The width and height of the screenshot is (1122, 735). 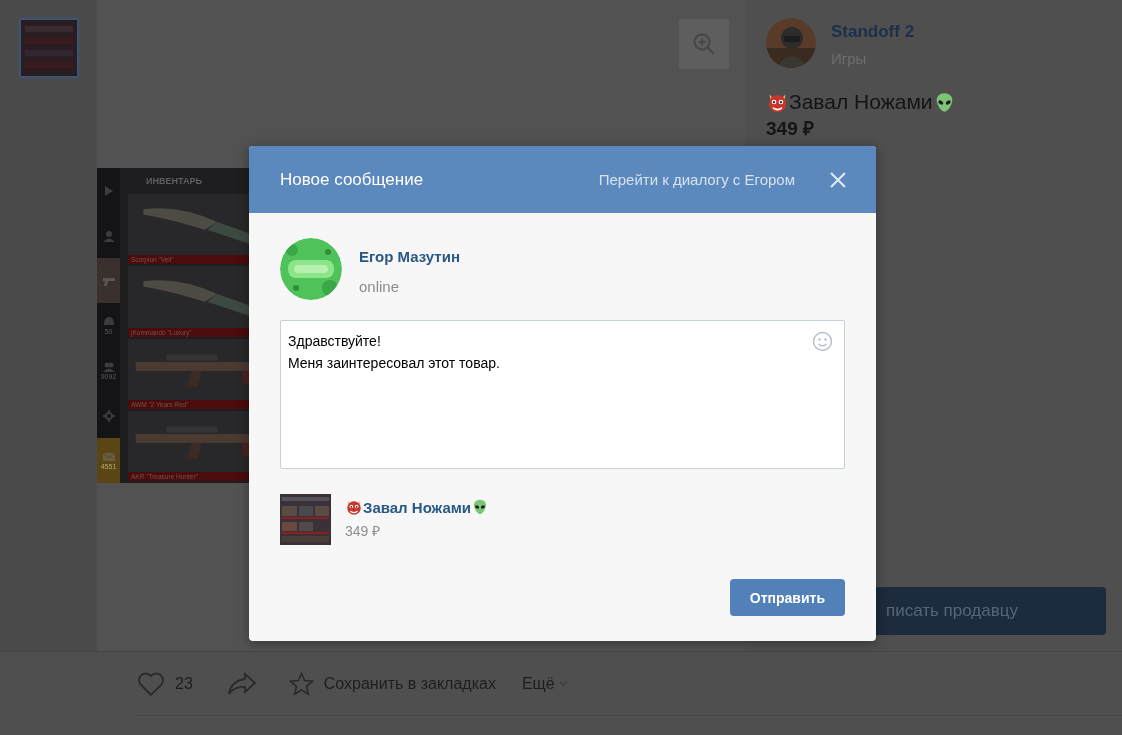 I want to click on zoom-button, so click(x=704, y=44).